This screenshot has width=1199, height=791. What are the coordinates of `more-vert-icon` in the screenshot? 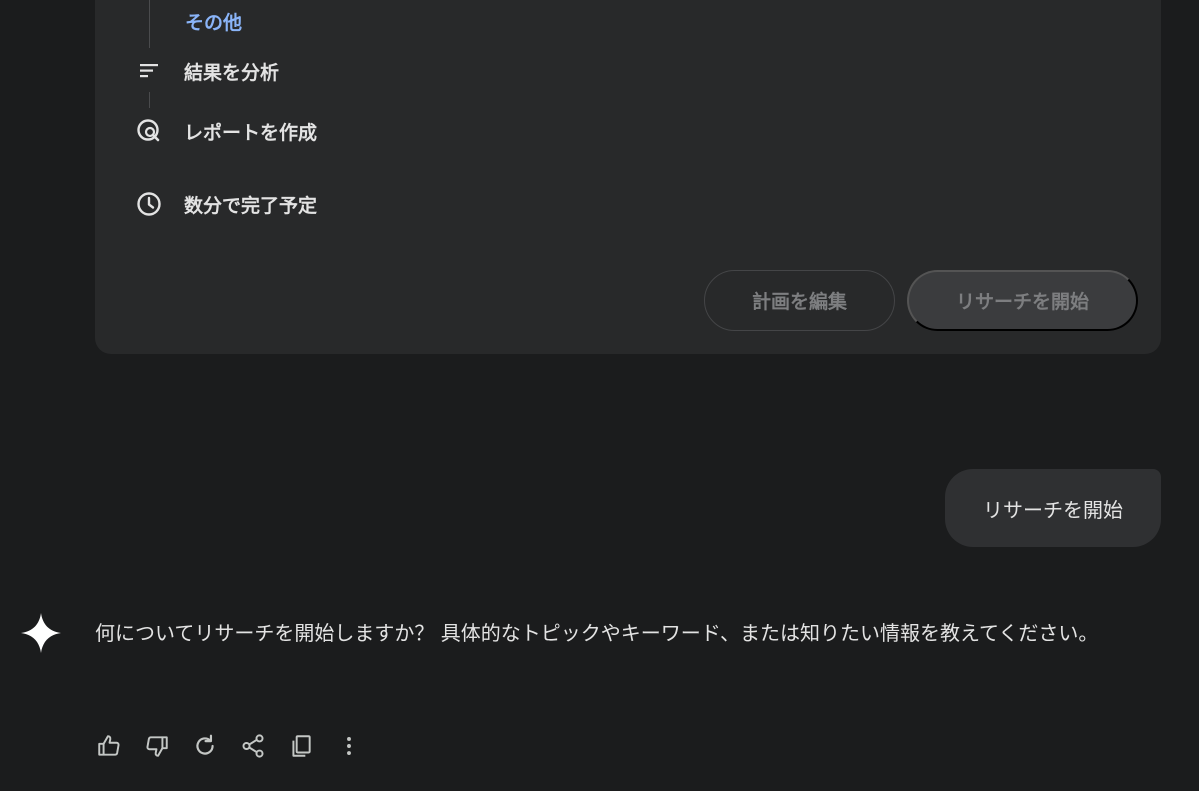 It's located at (349, 746).